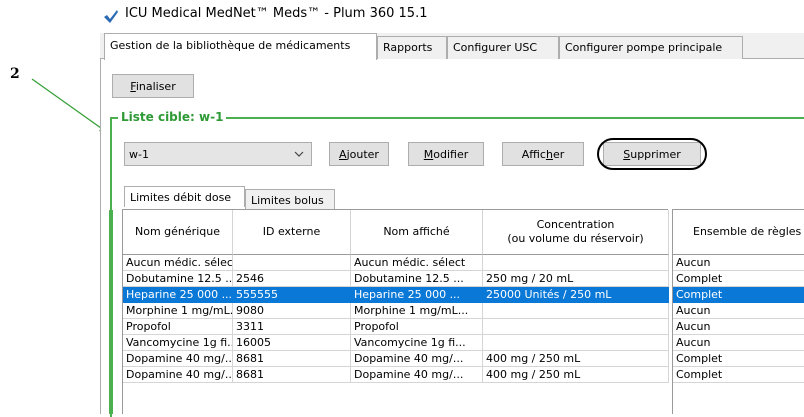  Describe the element at coordinates (503, 47) in the screenshot. I see `tab-configure-usc: Configurer USC` at that location.